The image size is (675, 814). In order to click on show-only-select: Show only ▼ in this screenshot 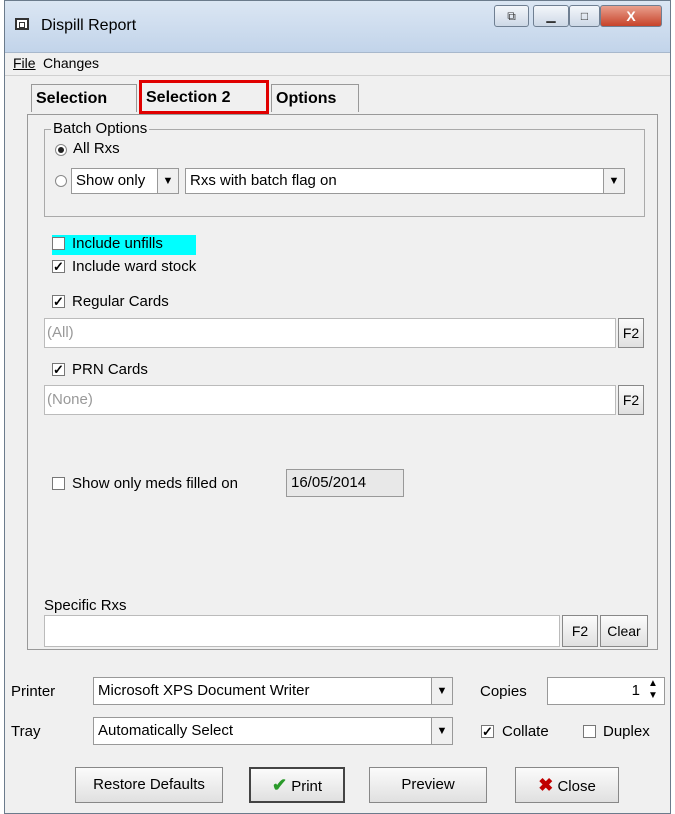, I will do `click(125, 181)`.